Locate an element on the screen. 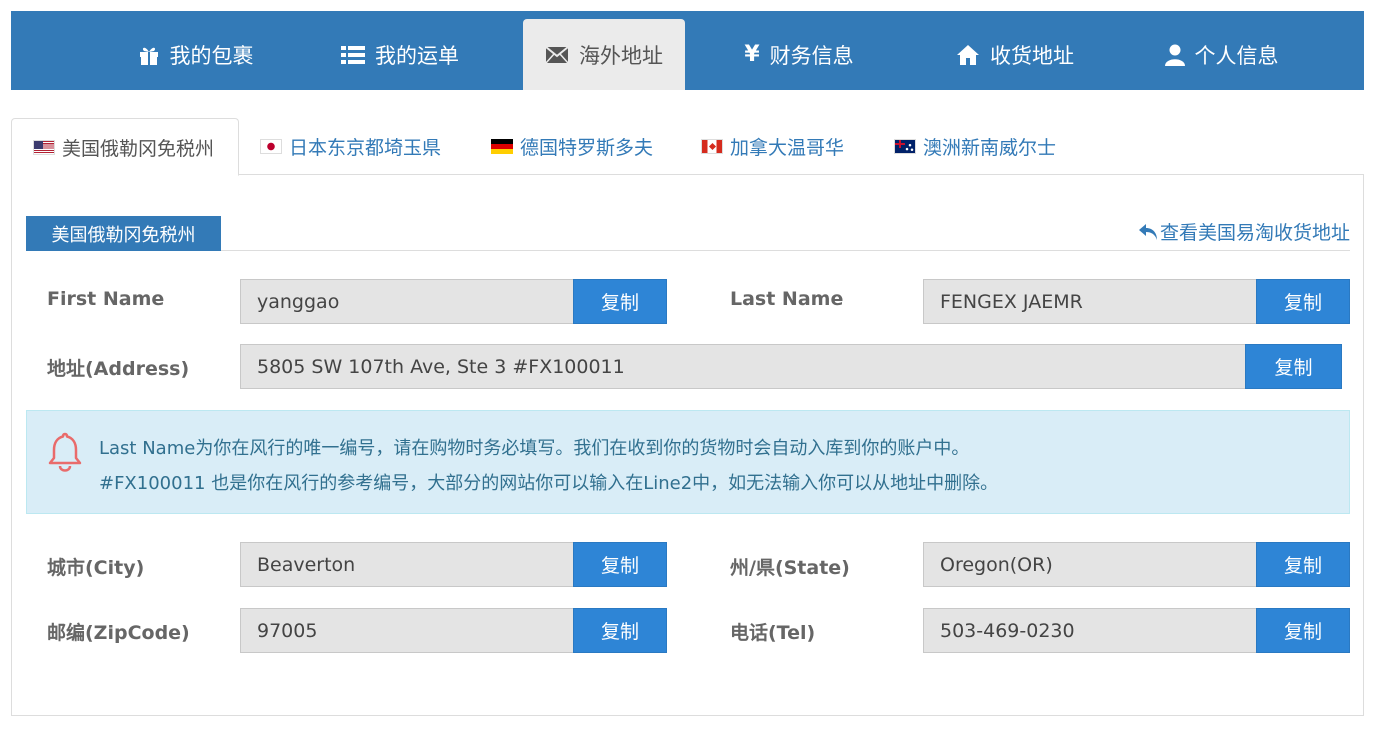 The image size is (1377, 732). view-us-address-link: 查看美国易淘收货地址 is located at coordinates (1244, 231).